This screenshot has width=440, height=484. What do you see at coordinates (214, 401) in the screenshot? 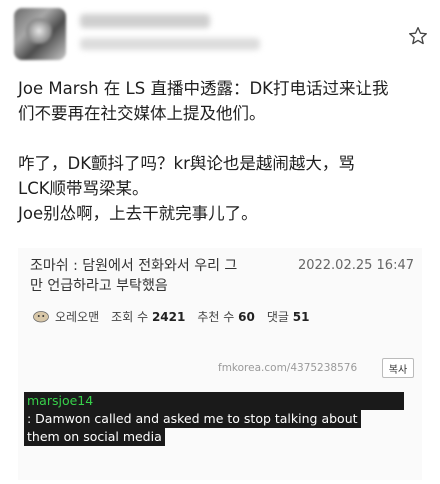
I see `caption-username: marsjoe14` at bounding box center [214, 401].